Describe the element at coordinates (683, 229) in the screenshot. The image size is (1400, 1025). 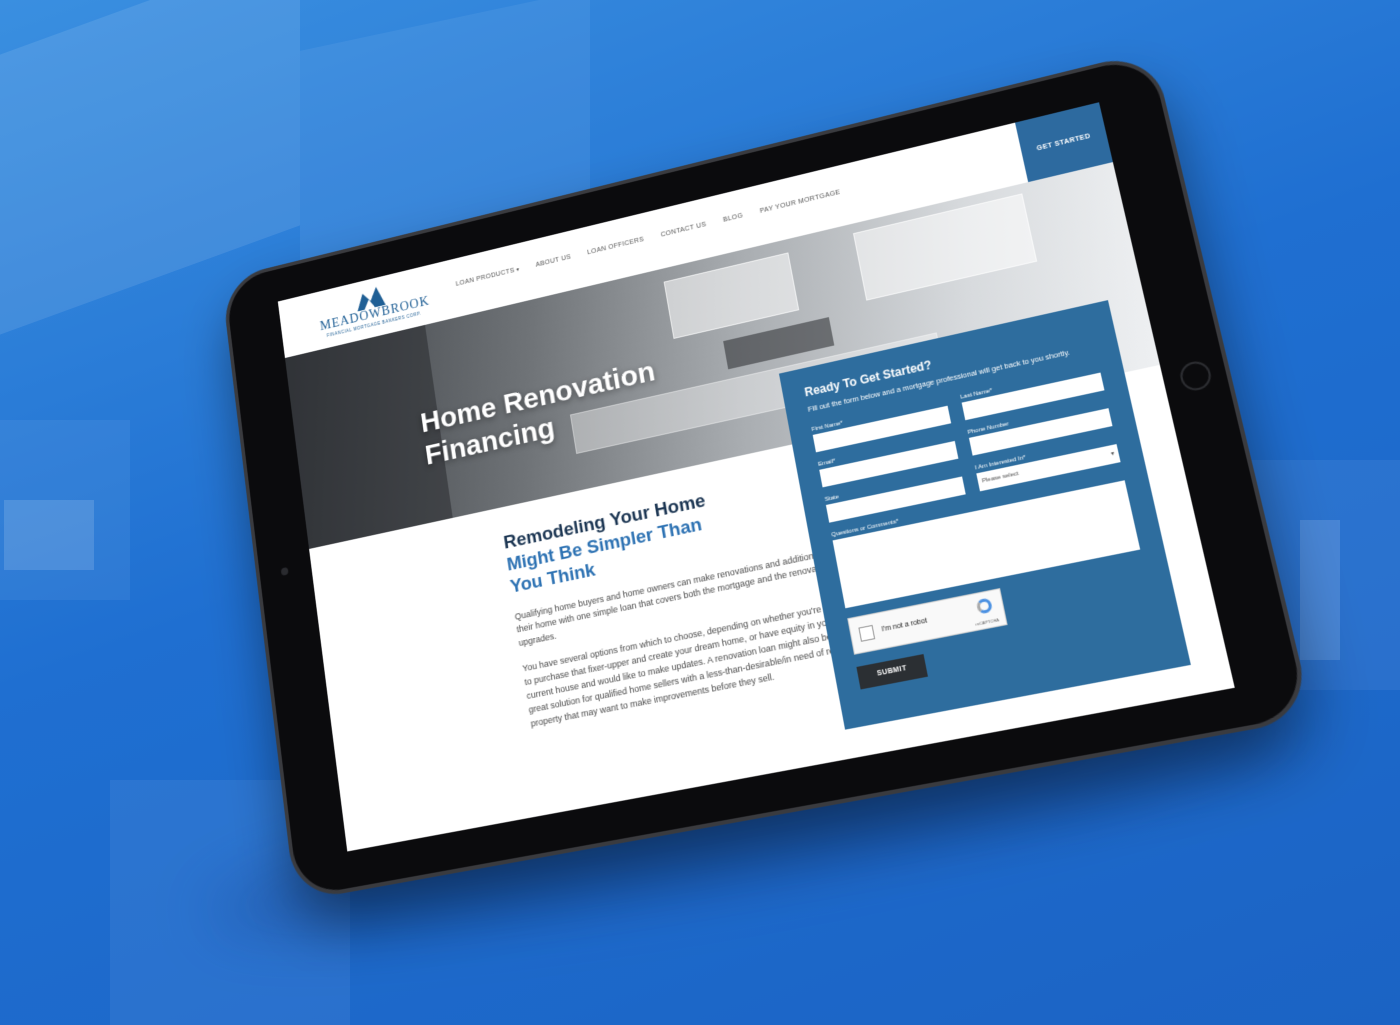
I see `nav-contact-us: CONTACT US` at that location.